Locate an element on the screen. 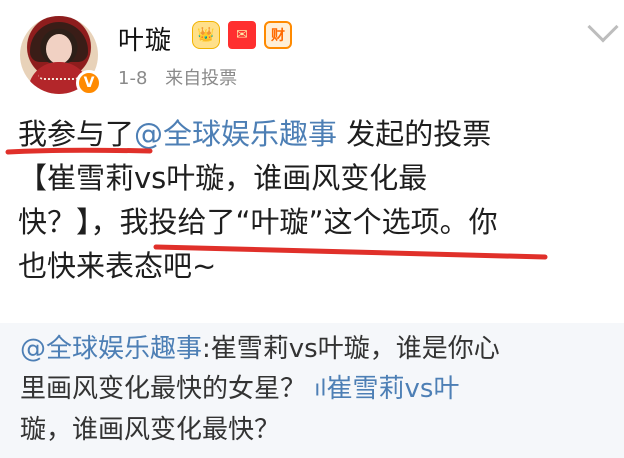 This screenshot has height=458, width=624. participated-text: 我参与了 is located at coordinates (76, 134).